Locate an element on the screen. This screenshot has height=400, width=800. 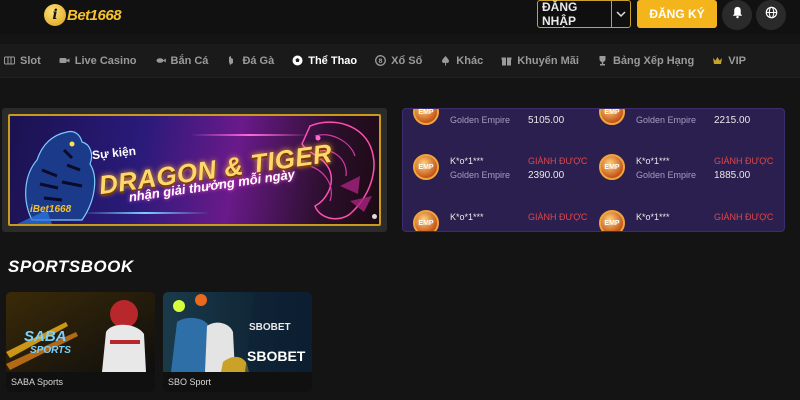
nav-item-slot: Slot is located at coordinates (22, 61).